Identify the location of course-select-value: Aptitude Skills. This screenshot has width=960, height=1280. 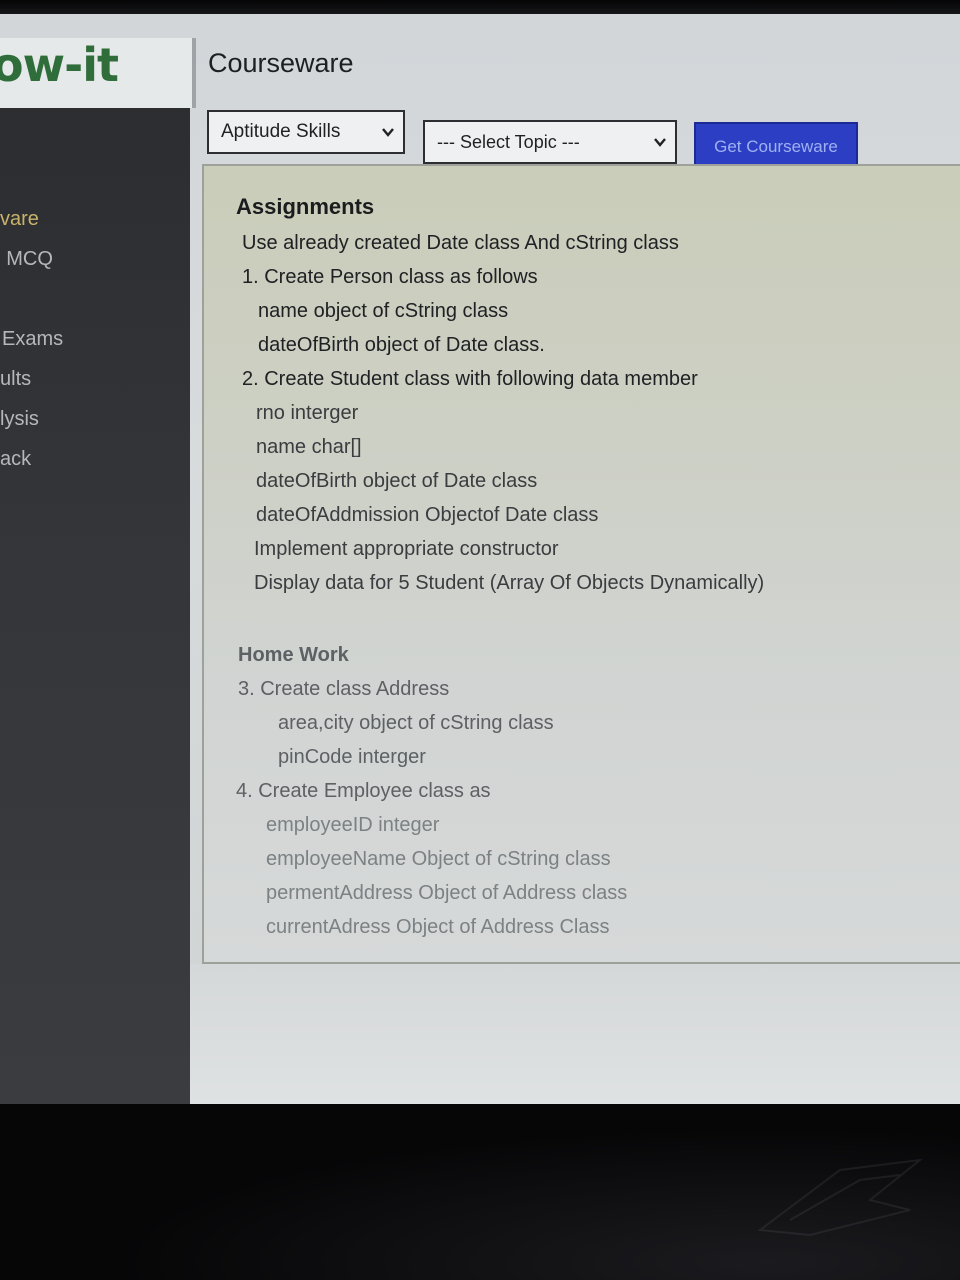
(281, 131).